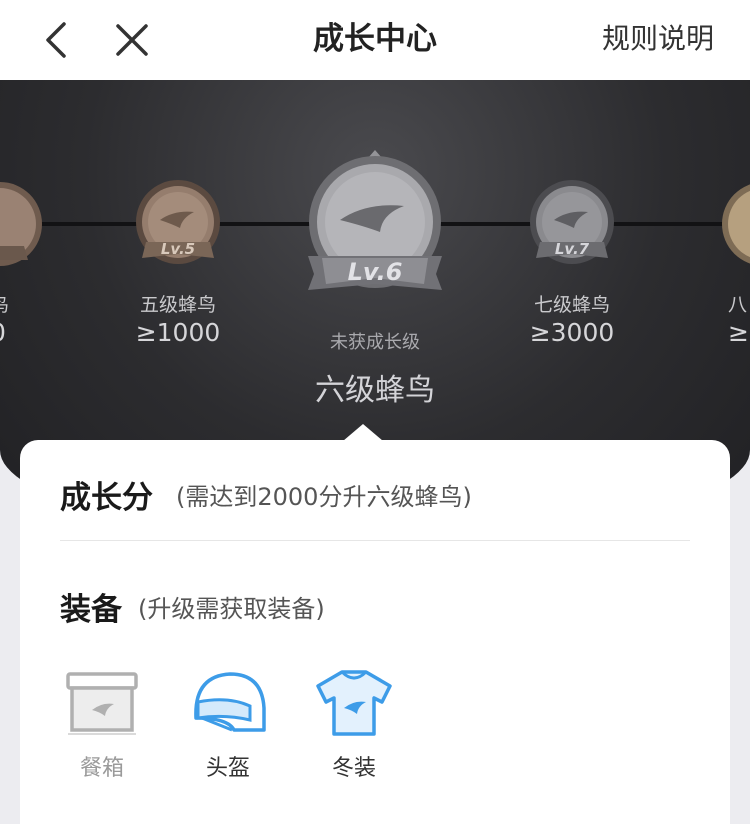 Image resolution: width=750 pixels, height=824 pixels. Describe the element at coordinates (375, 225) in the screenshot. I see `medal-lv6-current: Lv.6` at that location.